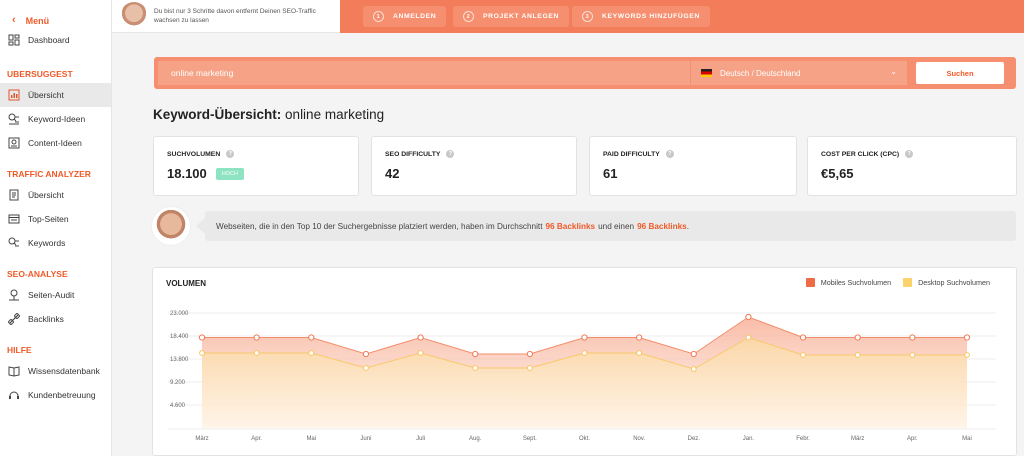 The height and width of the screenshot is (456, 1024). Describe the element at coordinates (14, 143) in the screenshot. I see `content-ideas-icon` at that location.